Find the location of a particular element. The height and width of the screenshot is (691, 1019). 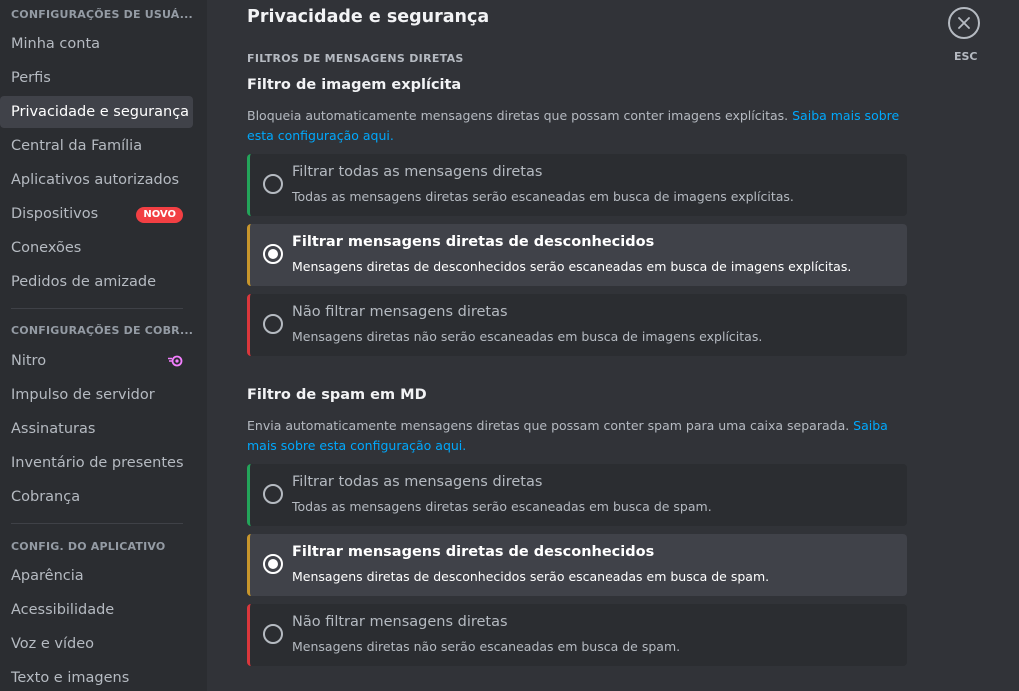

sidebar-item-perfis: Perfis is located at coordinates (96, 78).